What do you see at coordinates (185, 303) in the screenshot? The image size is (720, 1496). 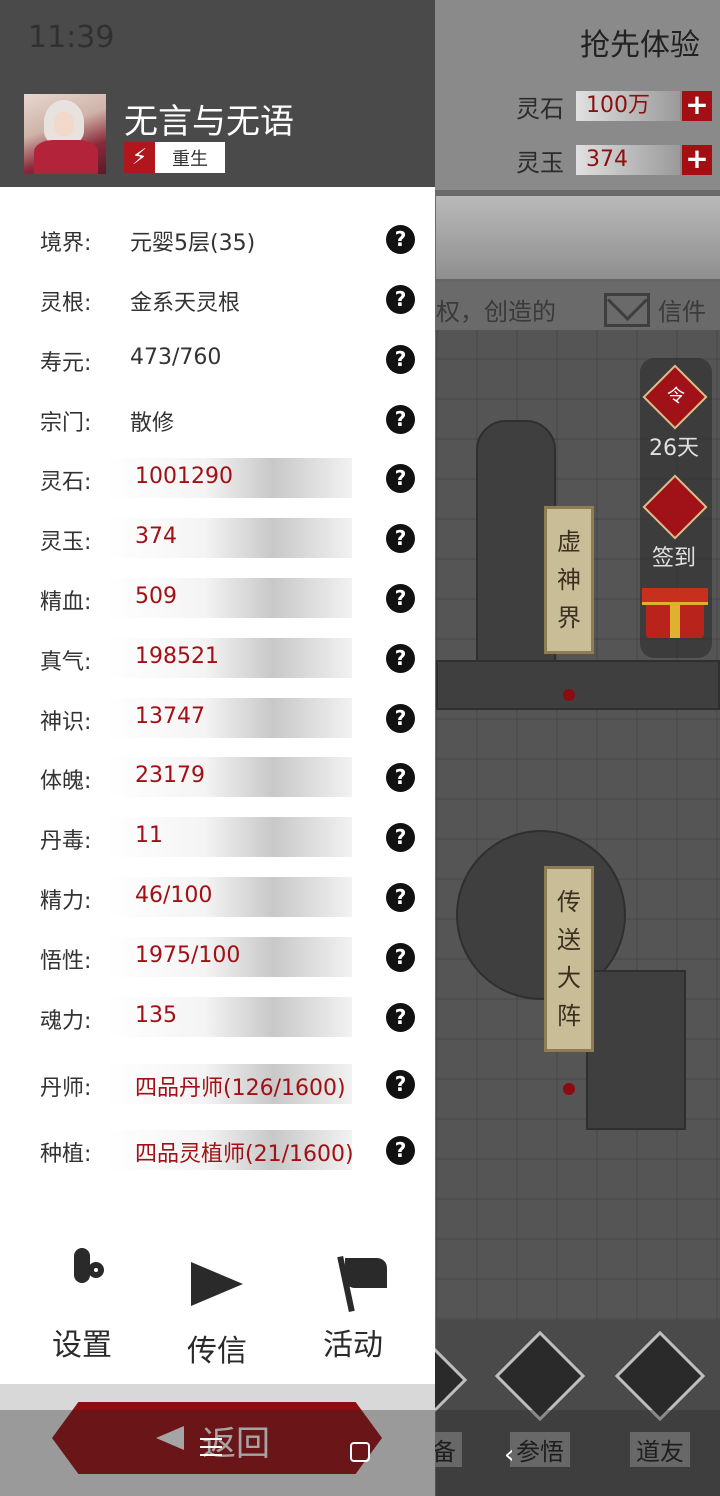 I see `stat-value: 金系天灵根` at bounding box center [185, 303].